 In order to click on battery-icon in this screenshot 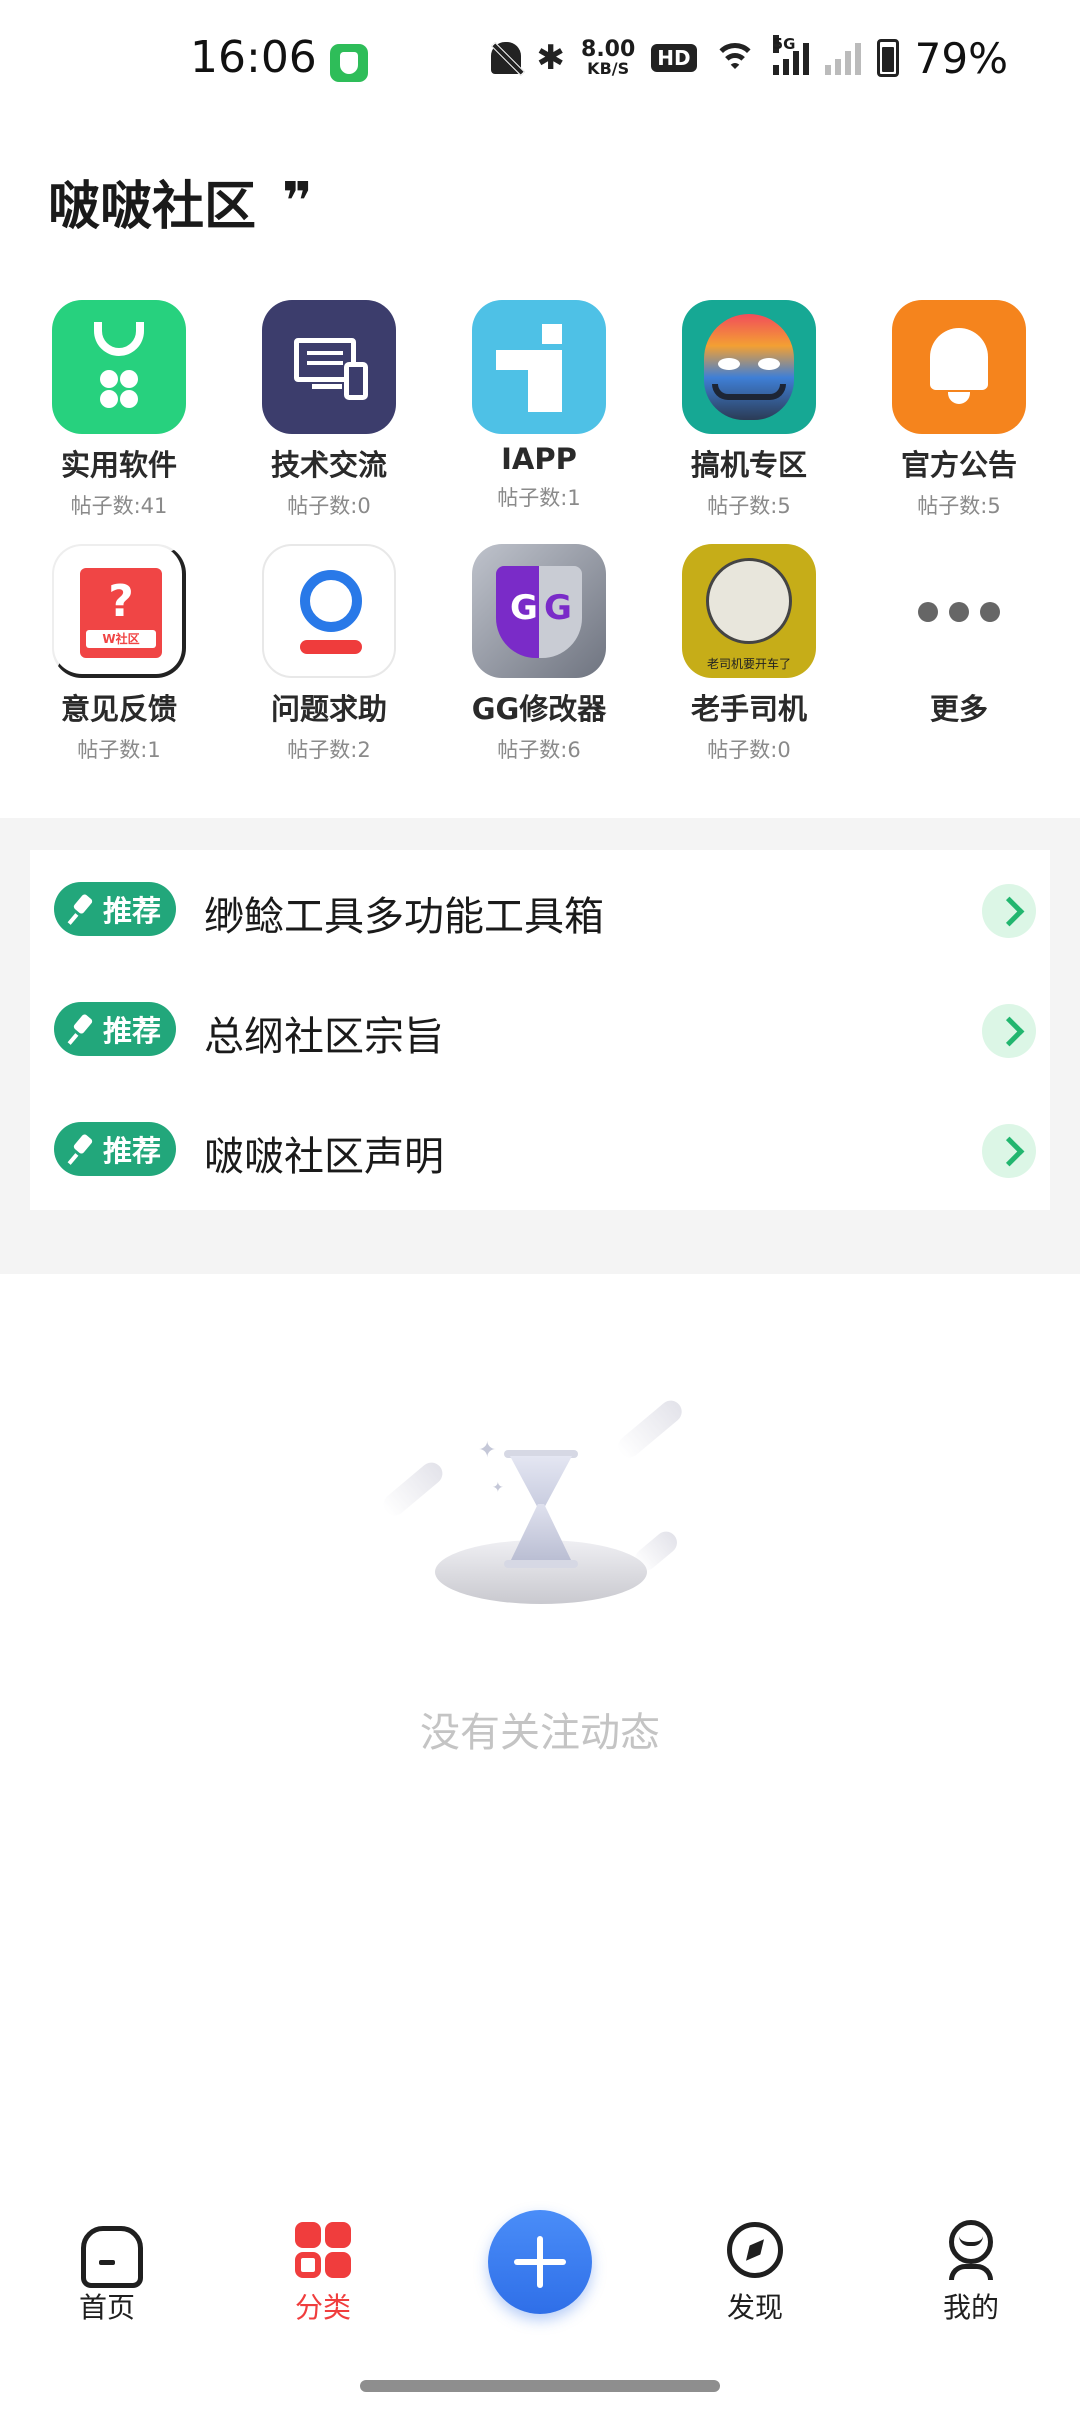, I will do `click(887, 58)`.